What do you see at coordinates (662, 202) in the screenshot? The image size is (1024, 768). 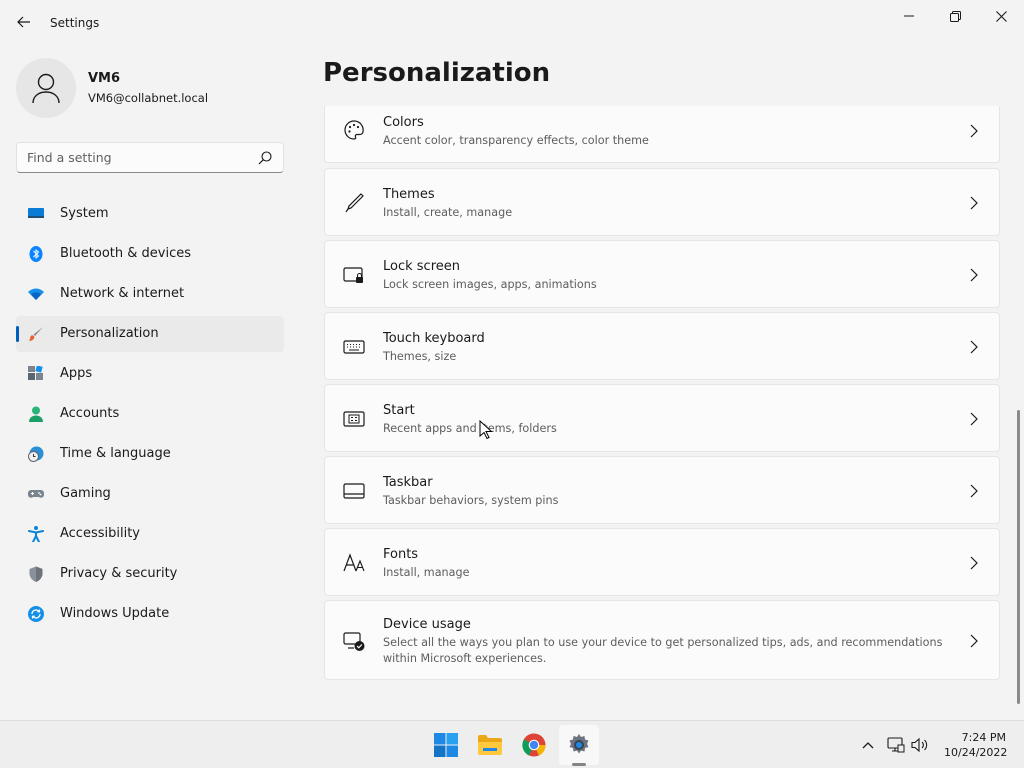 I see `card-themes: Themes Install, create, manage` at bounding box center [662, 202].